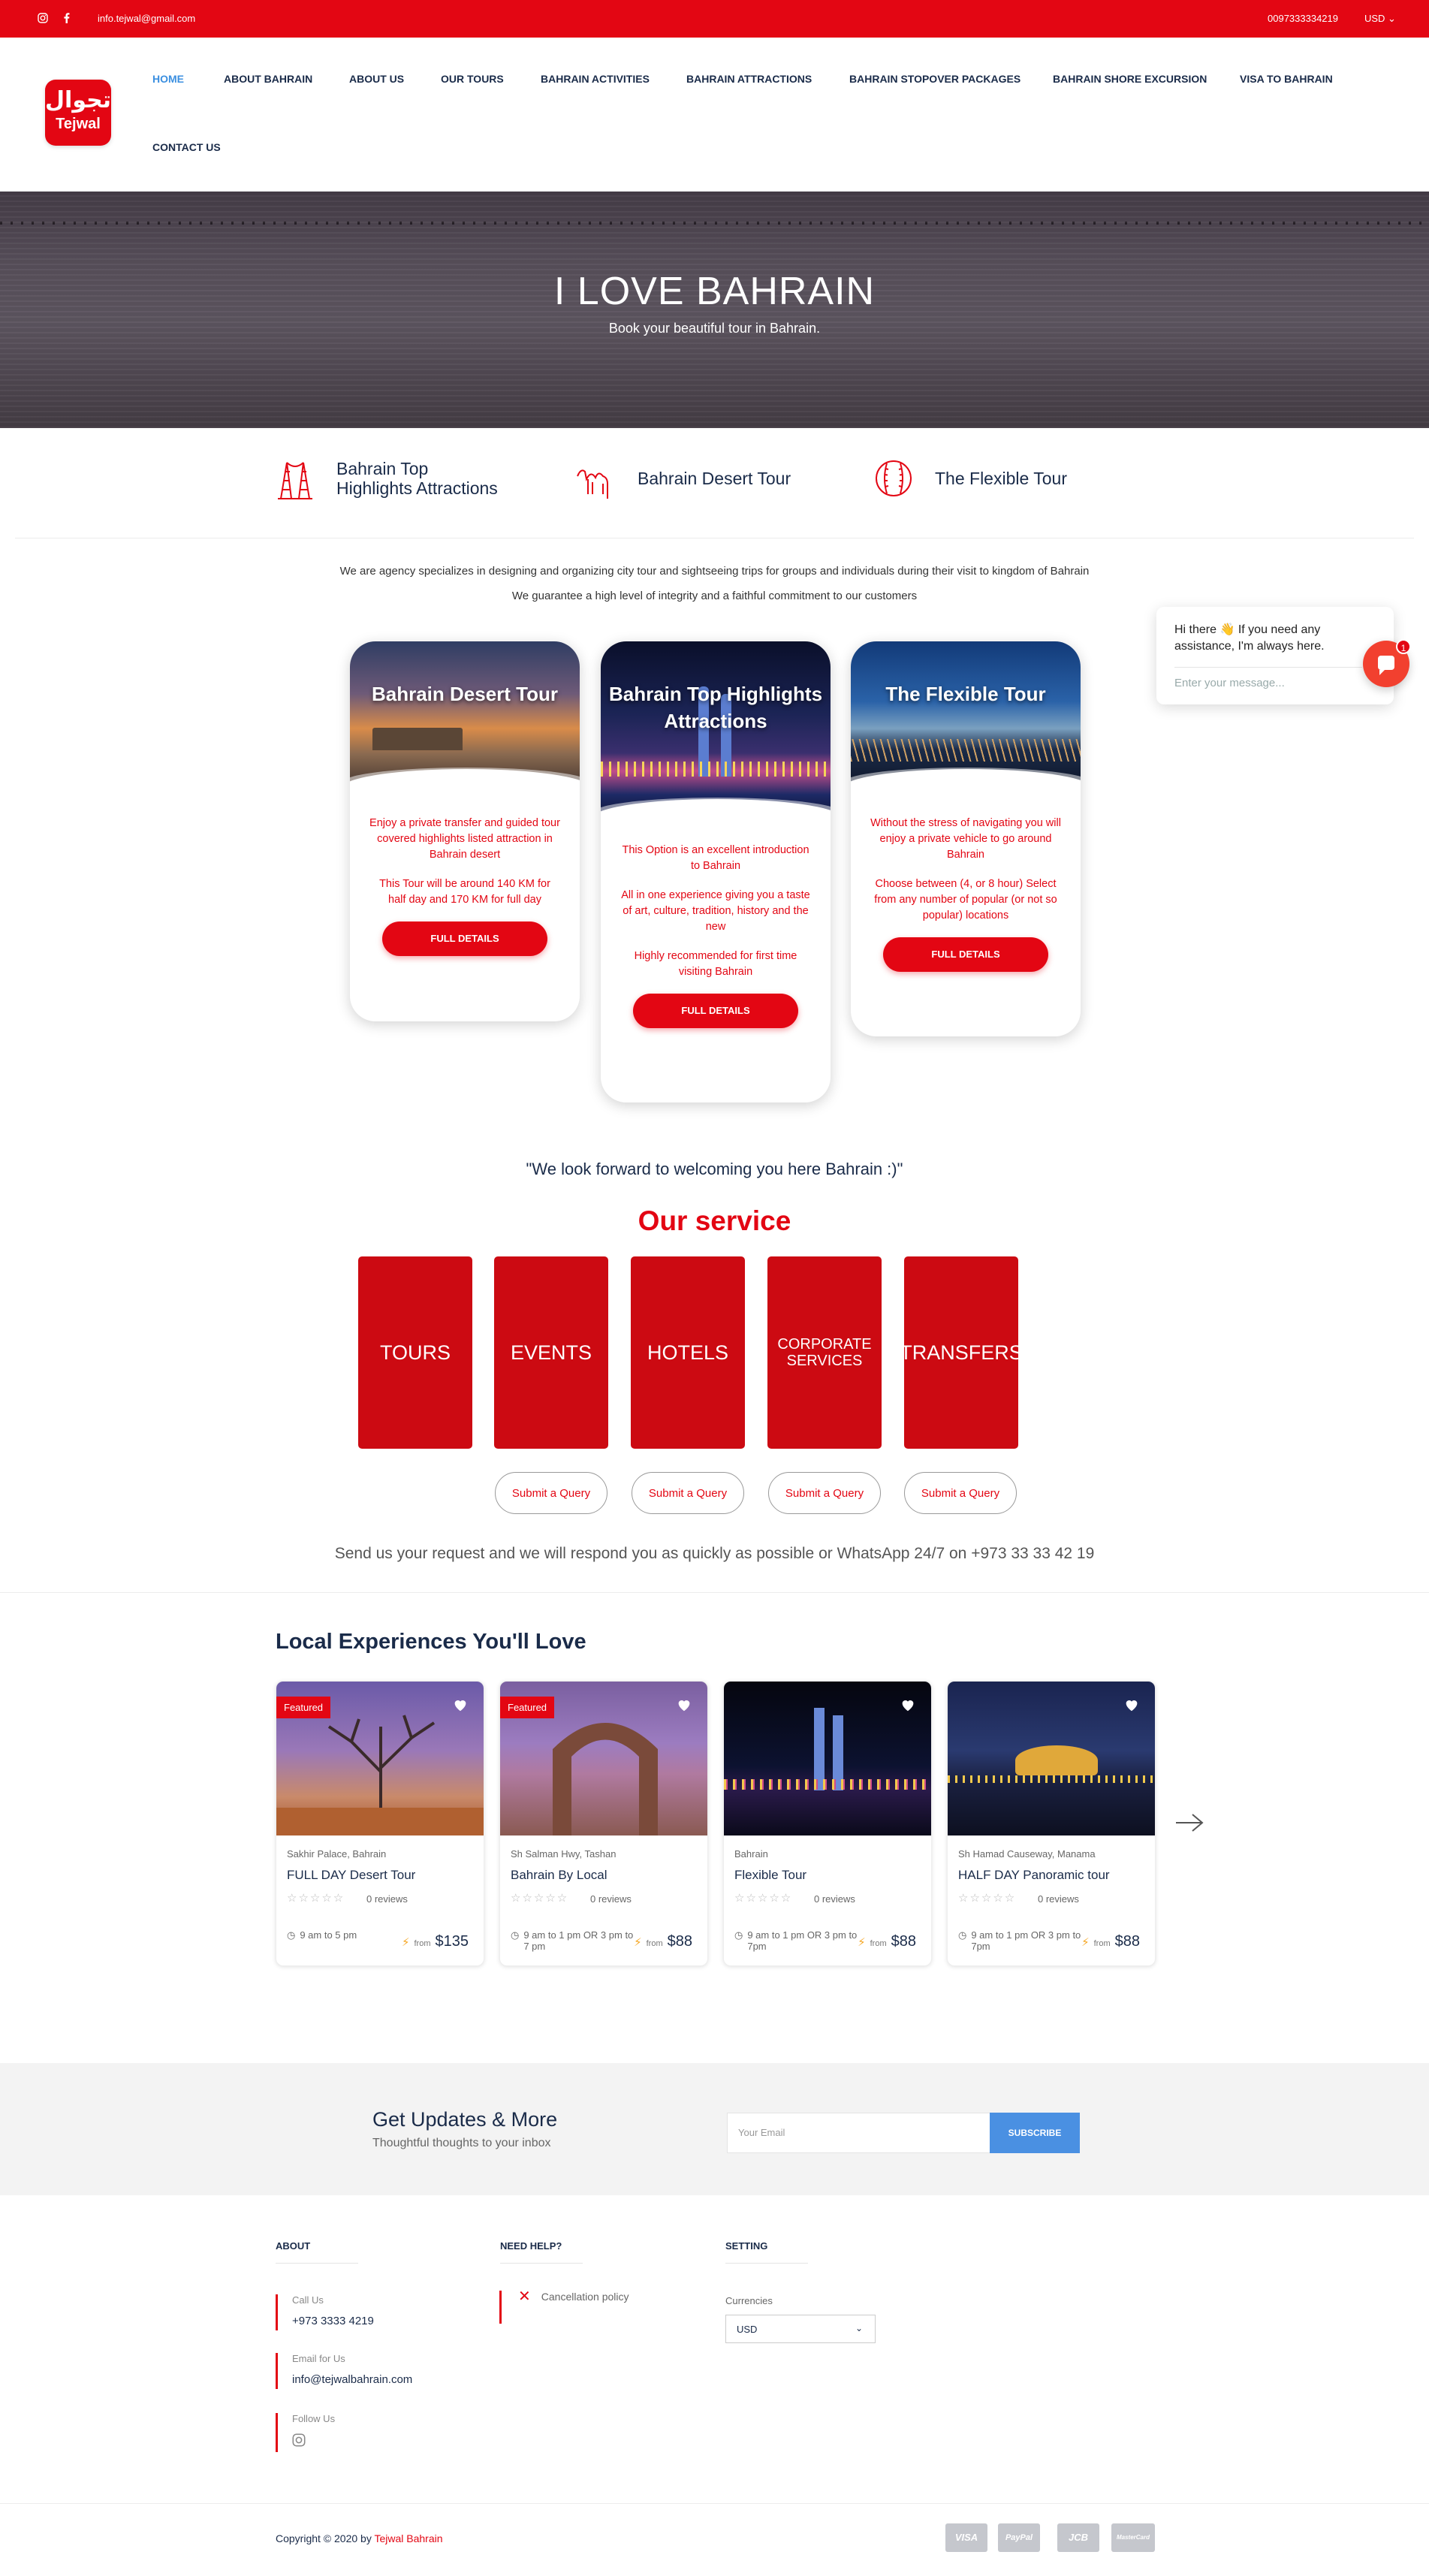  Describe the element at coordinates (1001, 478) in the screenshot. I see `feature-flexible-label: The Flexible Tour` at that location.